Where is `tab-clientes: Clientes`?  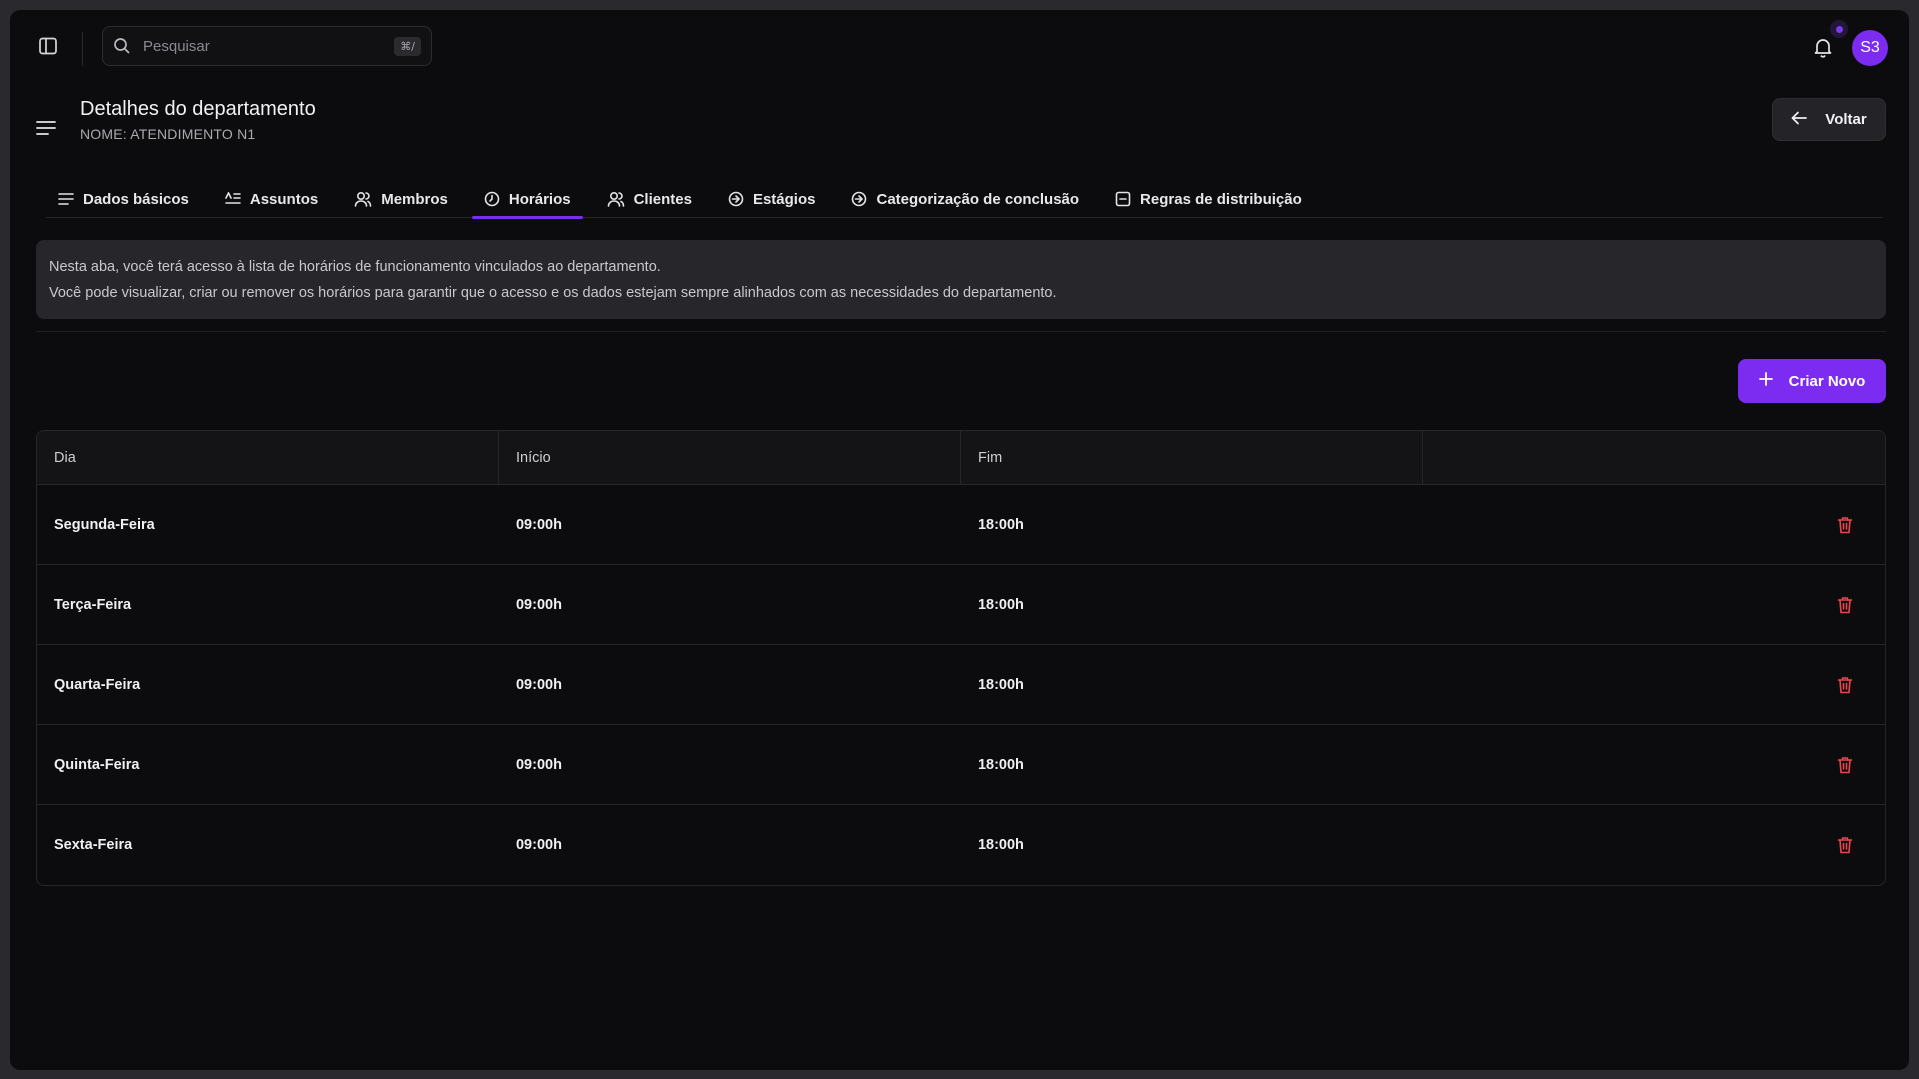 tab-clientes: Clientes is located at coordinates (649, 199).